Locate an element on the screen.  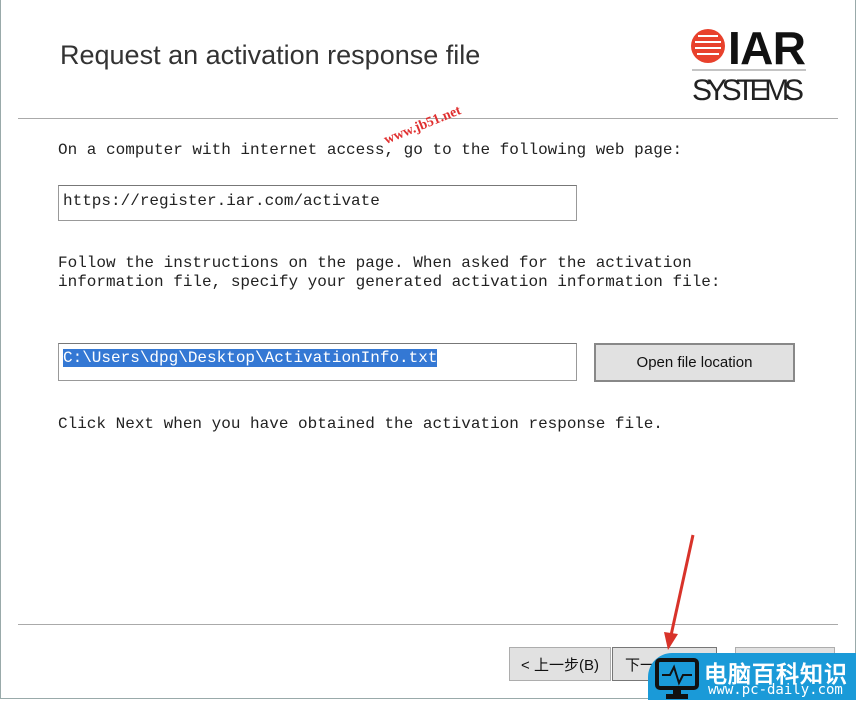
site-badge: 电脑百科知识 www.pc-daily.com is located at coordinates (752, 676).